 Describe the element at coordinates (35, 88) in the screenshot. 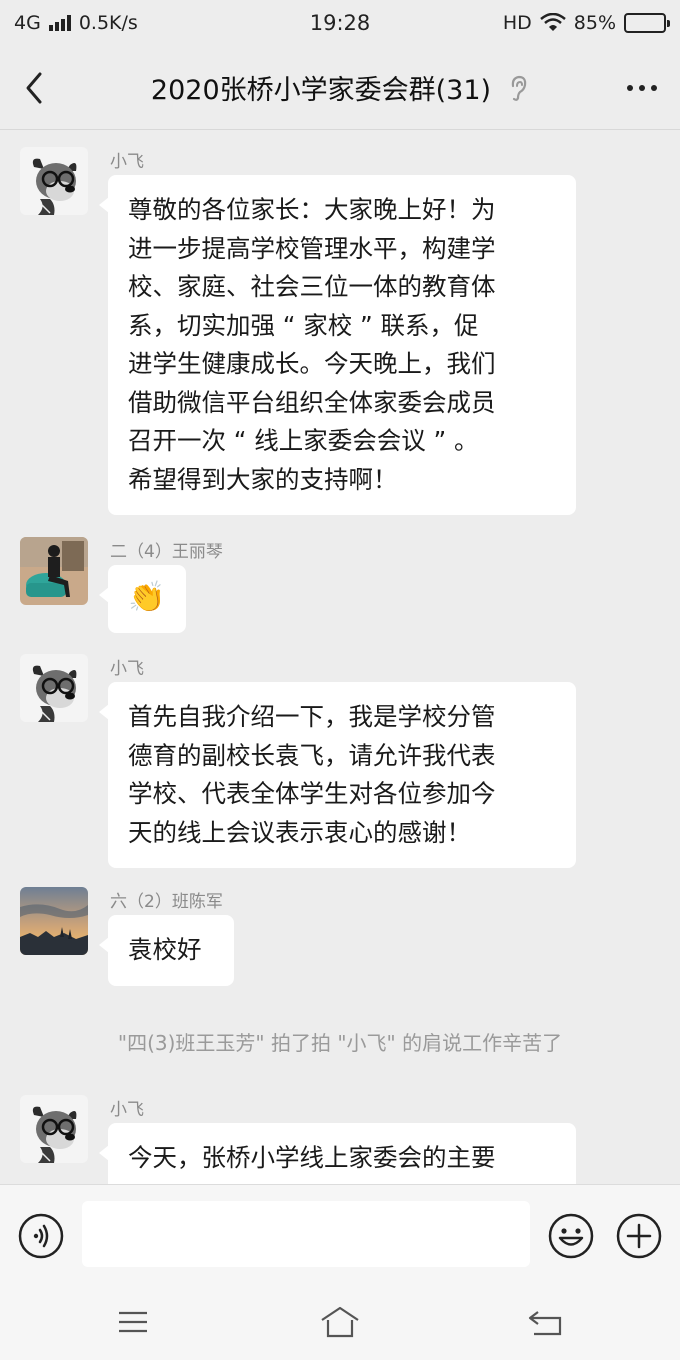

I see `chevron-left-icon` at that location.